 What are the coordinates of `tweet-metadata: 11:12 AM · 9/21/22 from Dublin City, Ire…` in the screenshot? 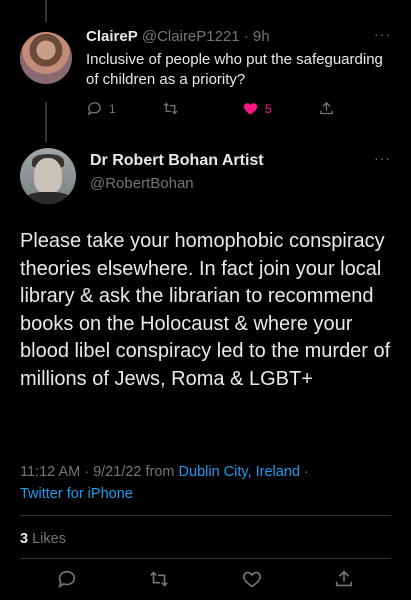 It's located at (210, 483).